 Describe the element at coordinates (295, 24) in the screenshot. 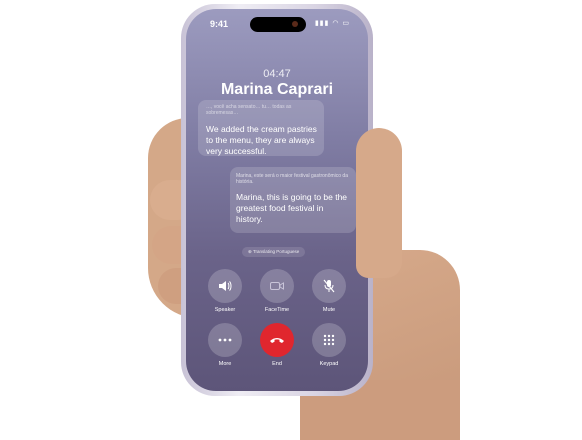

I see `camera-dot` at that location.